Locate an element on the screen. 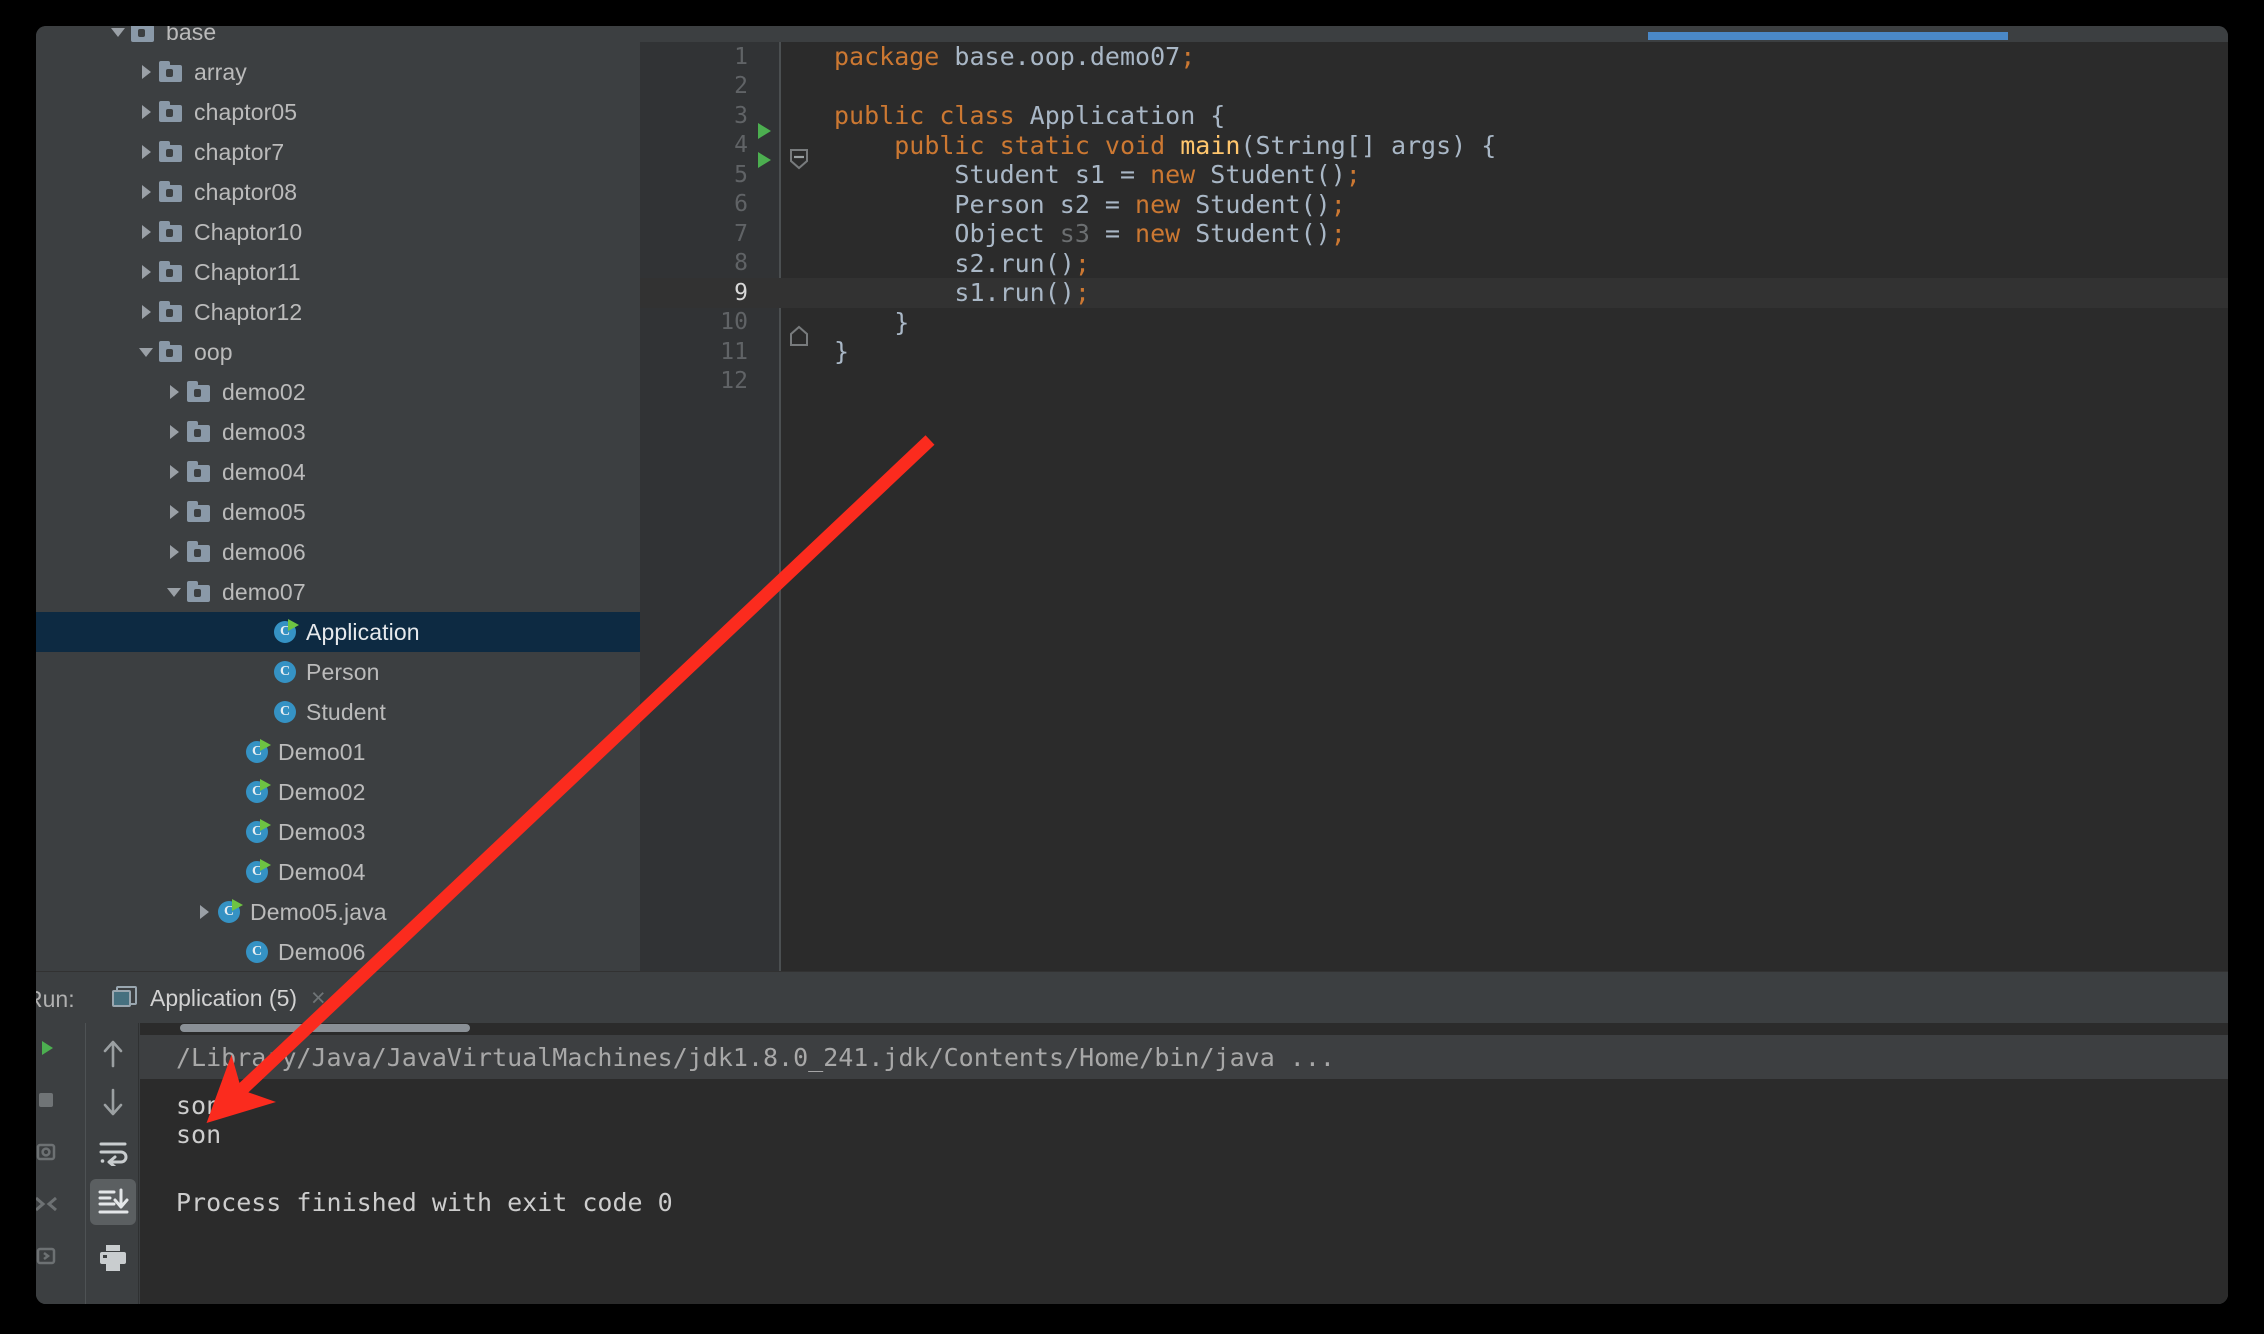  tree-item-label: Demo01 is located at coordinates (322, 751).